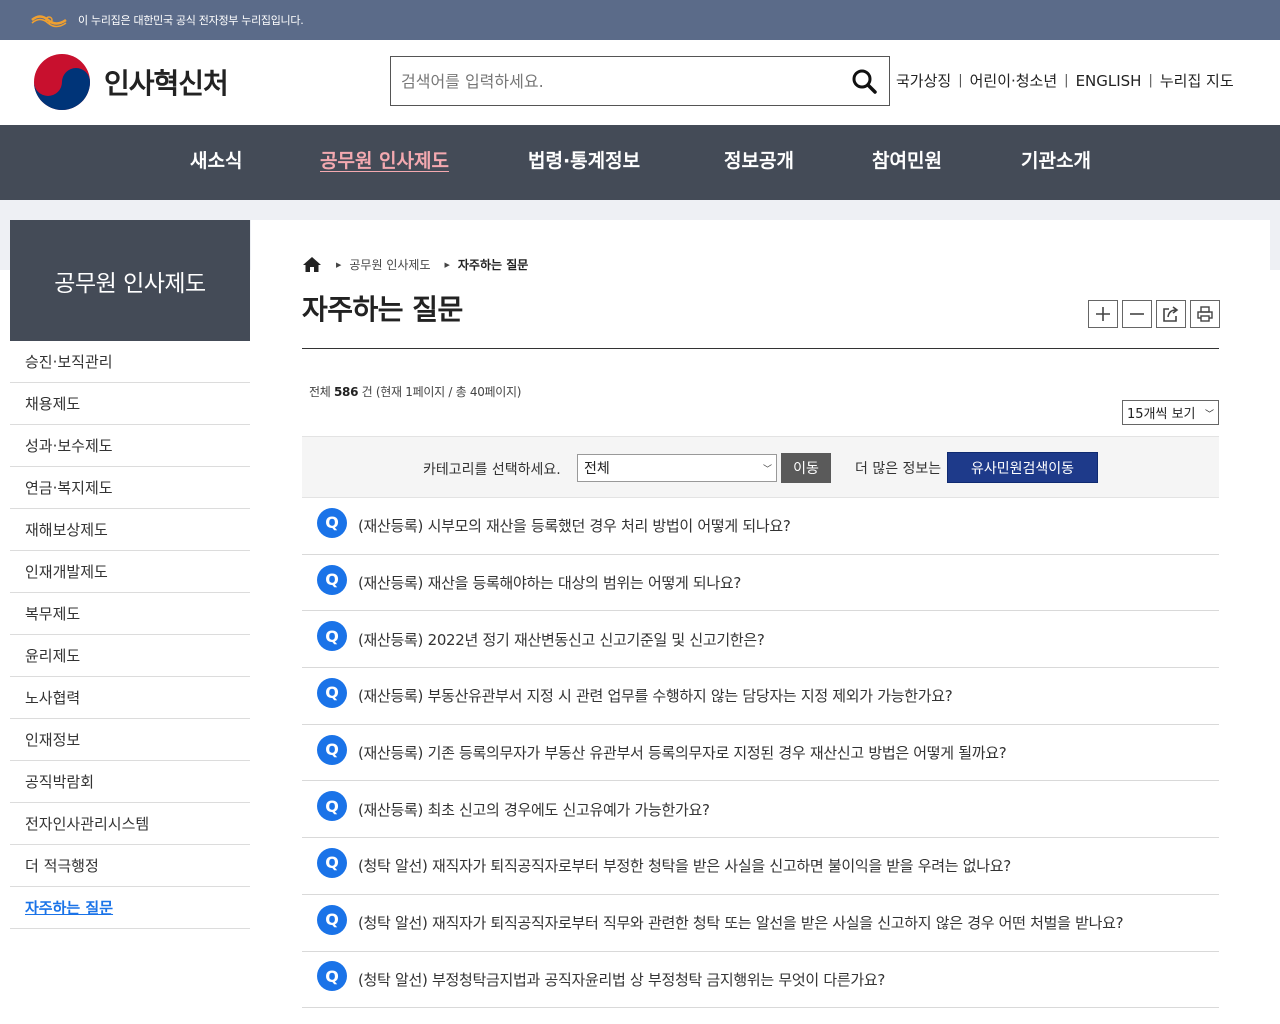 This screenshot has width=1280, height=1024. I want to click on breadcrumb-level1: 공무원 인사제도, so click(389, 264).